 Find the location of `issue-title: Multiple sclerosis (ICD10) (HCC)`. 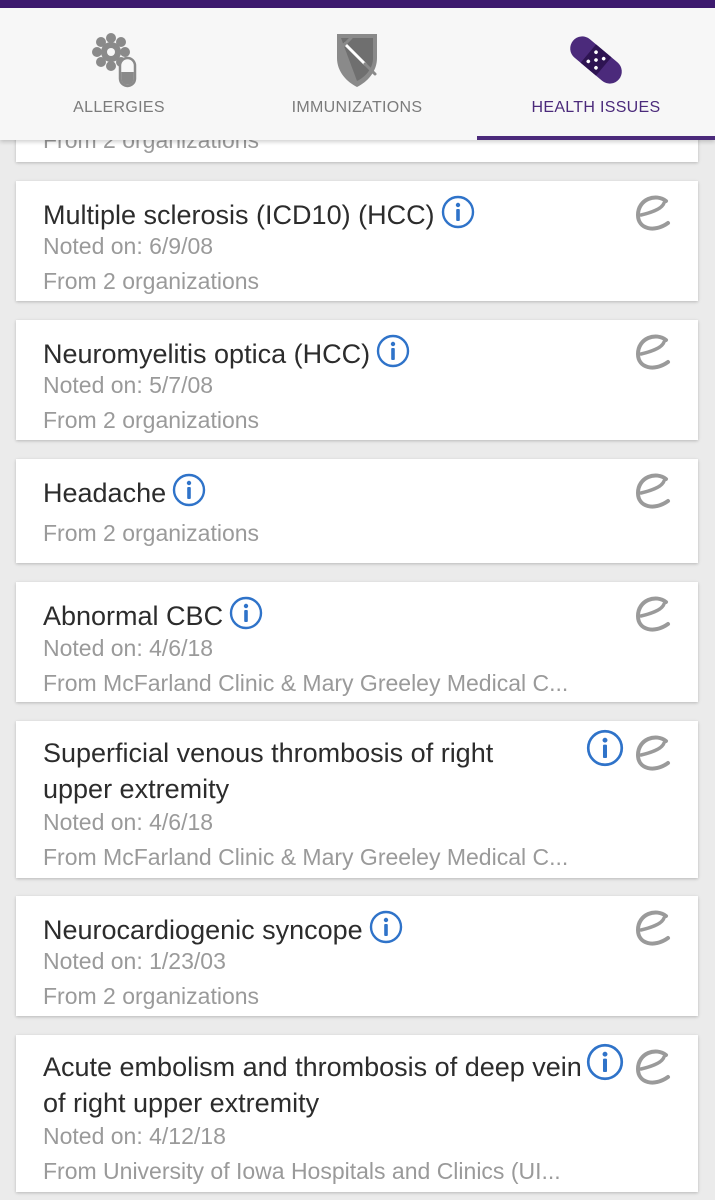

issue-title: Multiple sclerosis (ICD10) (HCC) is located at coordinates (259, 214).